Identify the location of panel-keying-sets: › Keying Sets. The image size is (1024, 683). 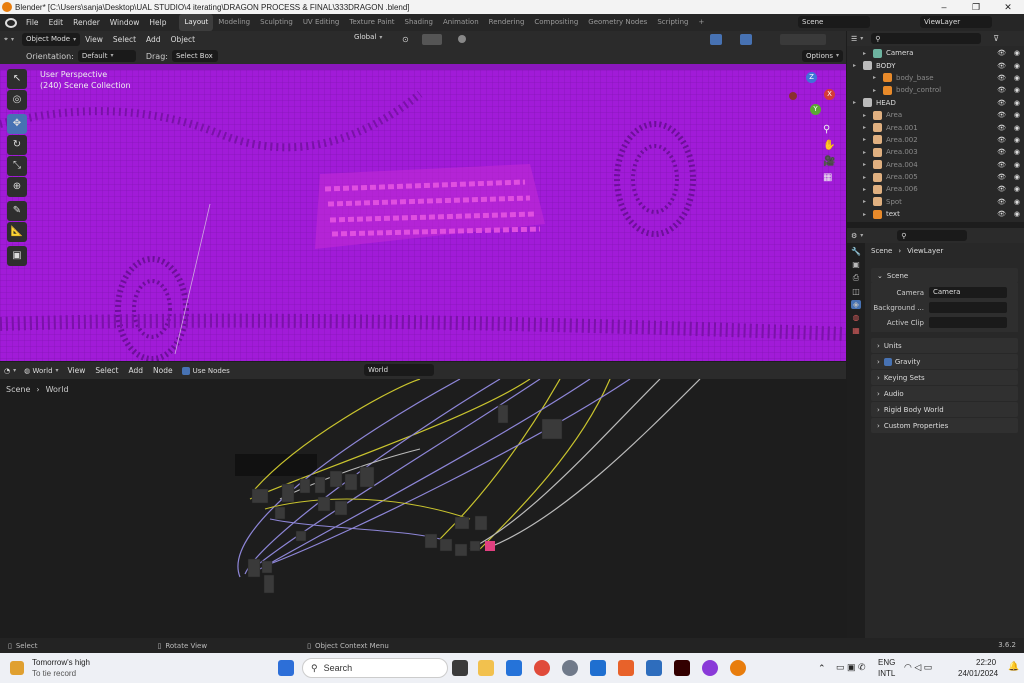
(944, 377).